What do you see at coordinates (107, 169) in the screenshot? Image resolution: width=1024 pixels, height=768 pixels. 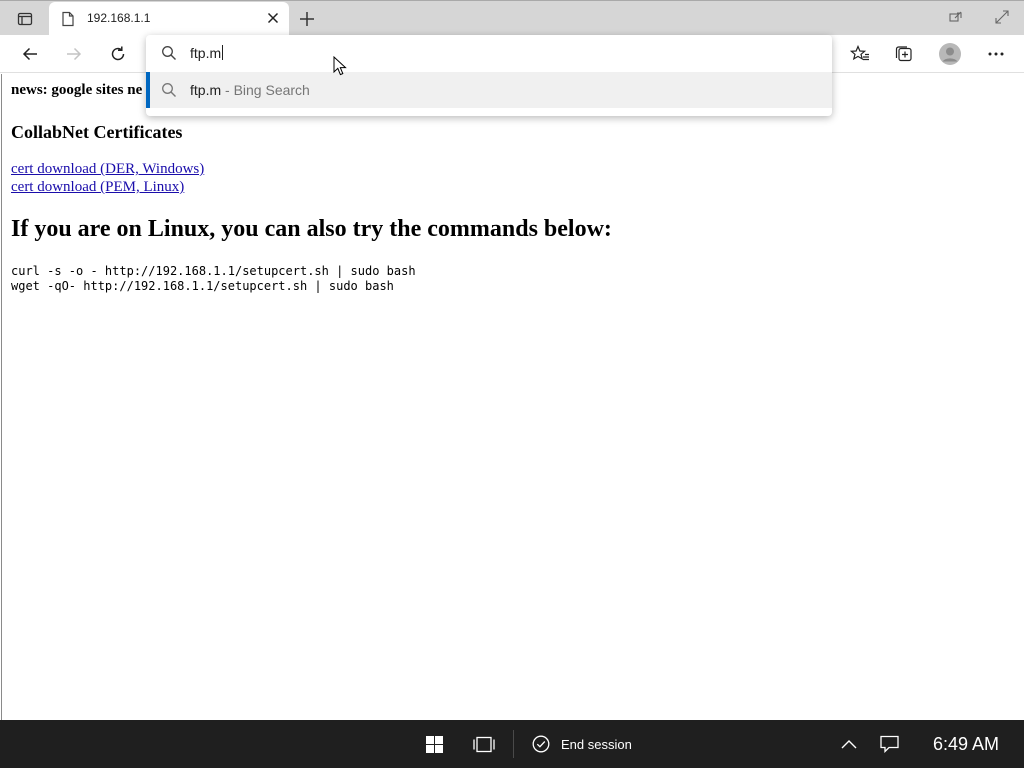 I see `cert-download-der-link: cert download (DER, Windows)` at bounding box center [107, 169].